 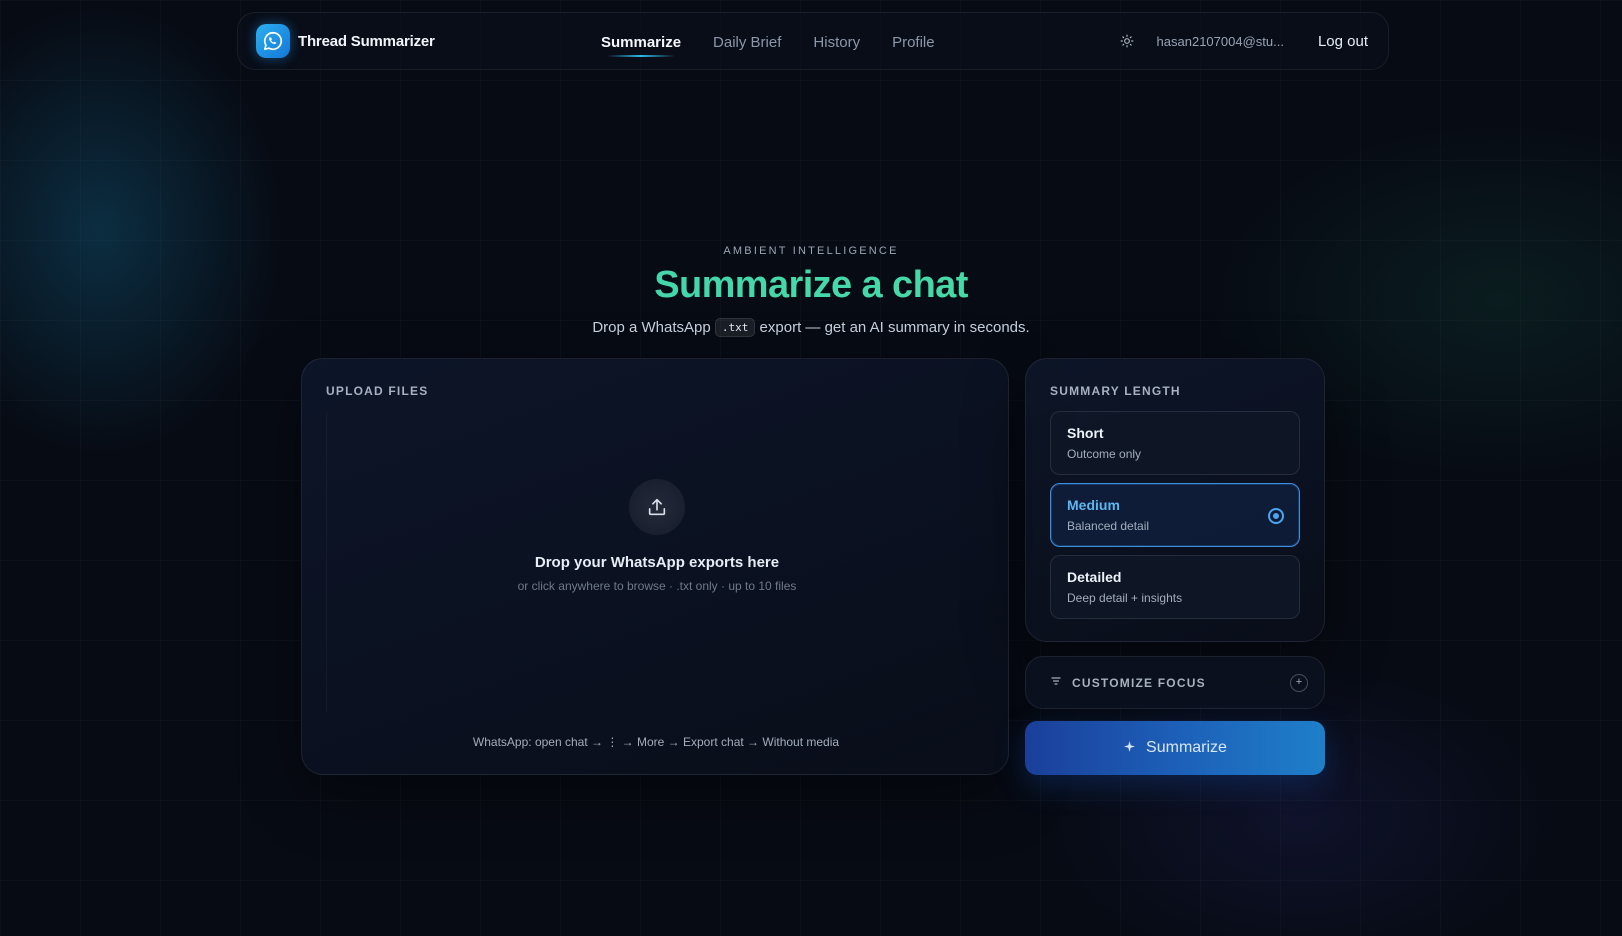 I want to click on customize-focus-label: CUSTOMIZE FOCUS, so click(x=1139, y=682).